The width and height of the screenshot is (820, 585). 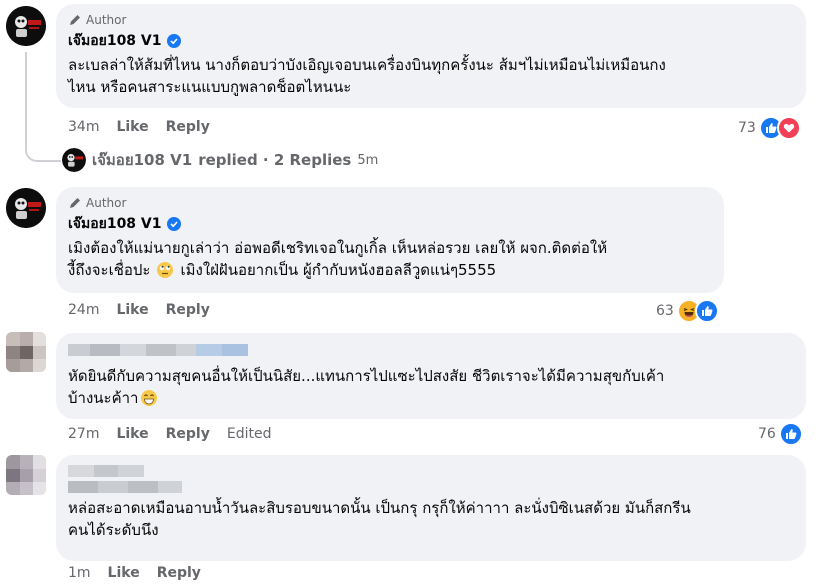 I want to click on comment-actions: 24m Like Reply, so click(x=139, y=310).